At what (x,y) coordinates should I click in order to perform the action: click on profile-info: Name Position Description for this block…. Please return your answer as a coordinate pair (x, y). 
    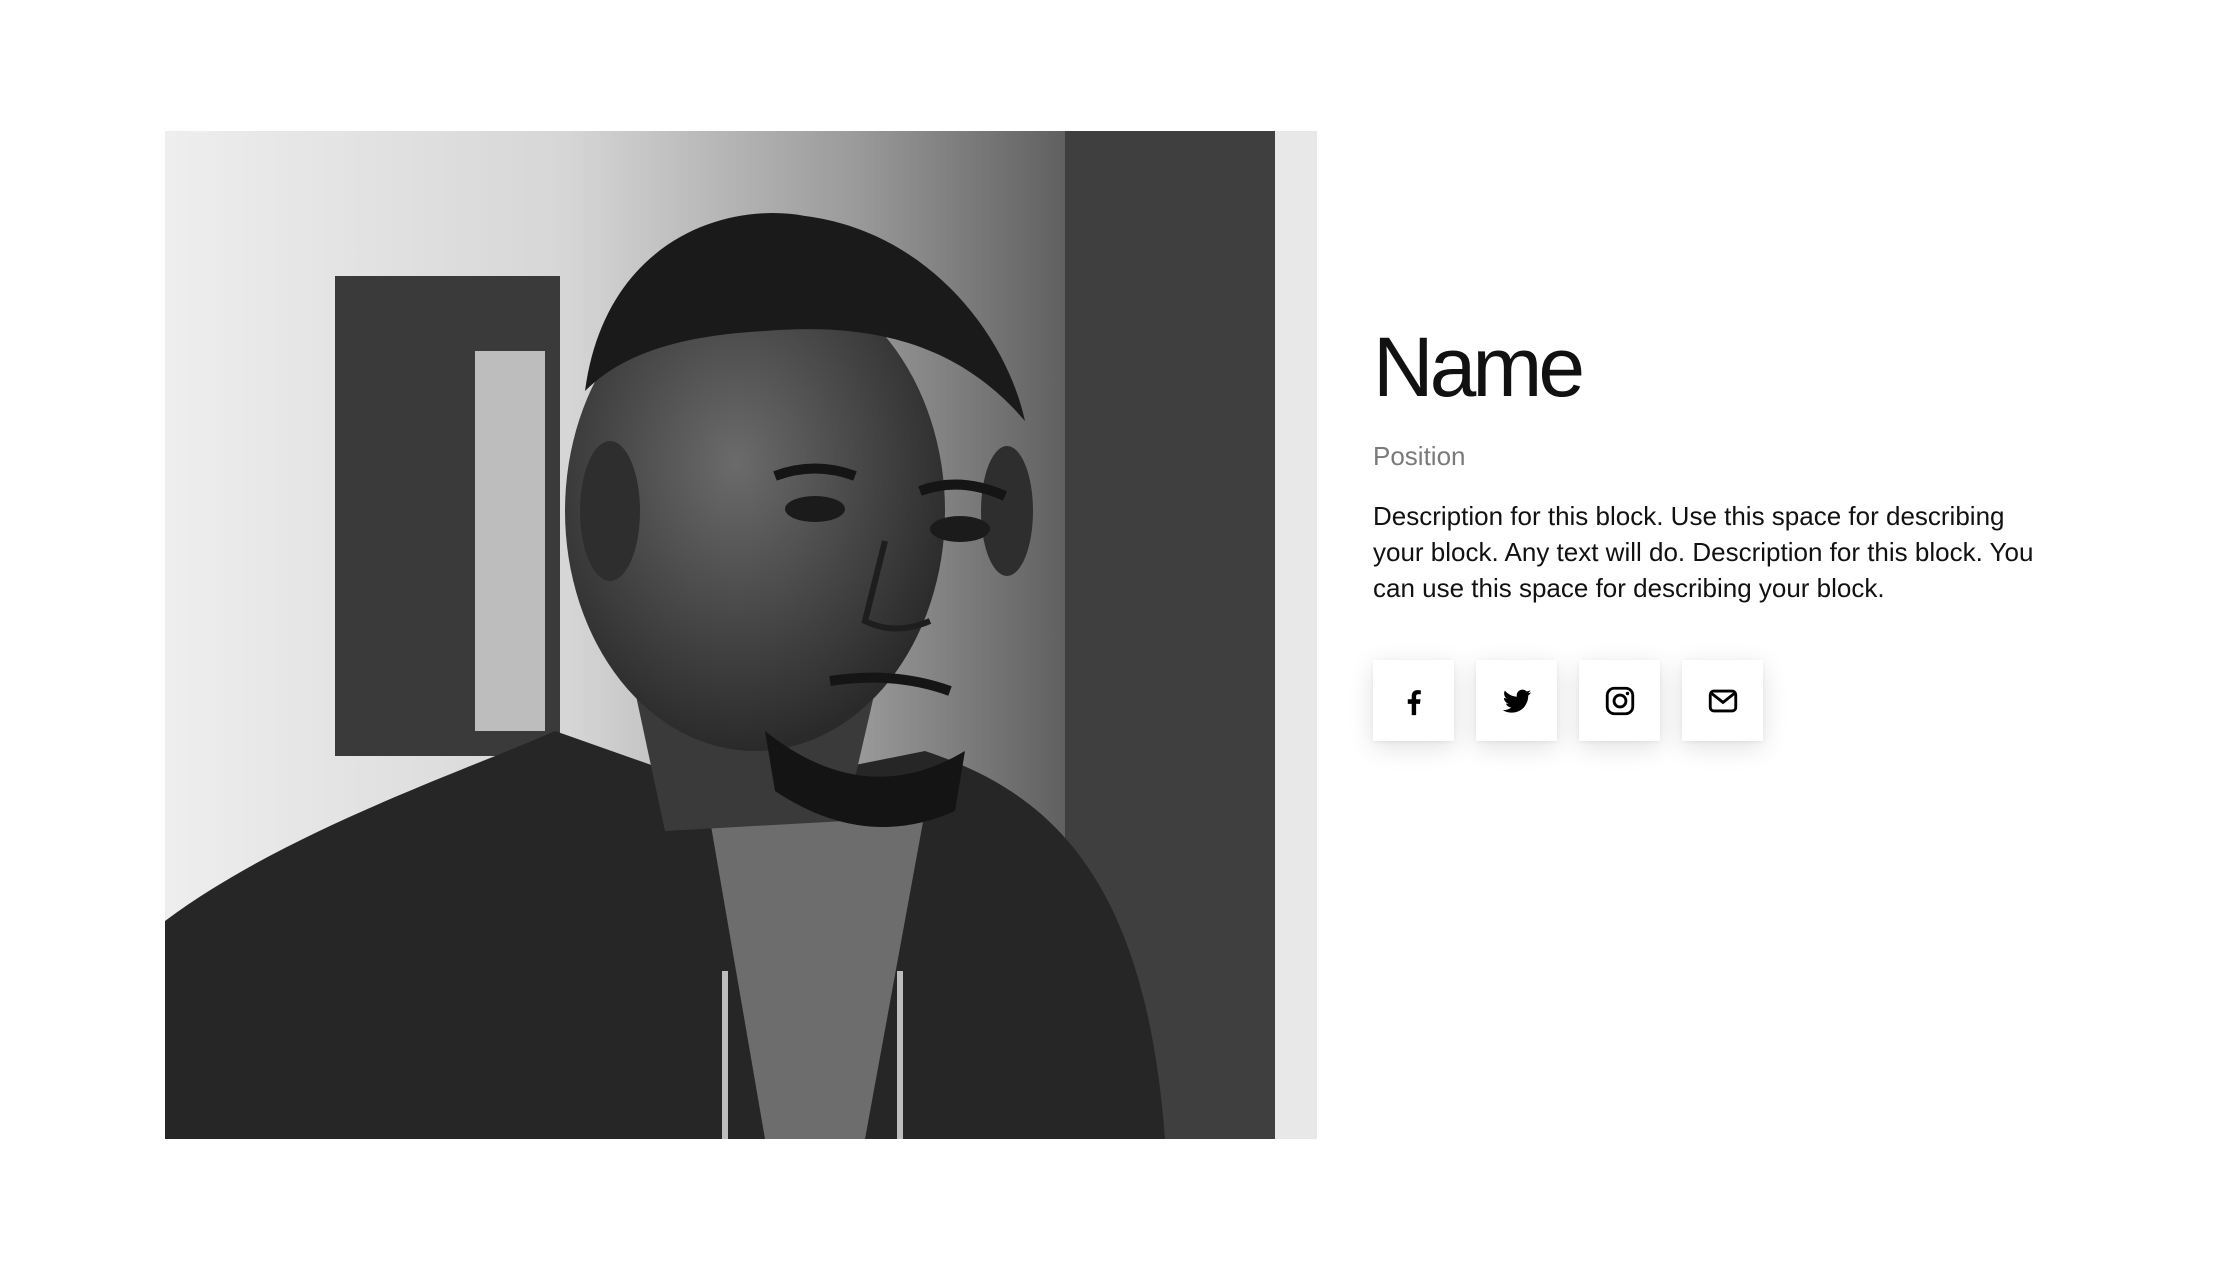
    Looking at the image, I should click on (1713, 531).